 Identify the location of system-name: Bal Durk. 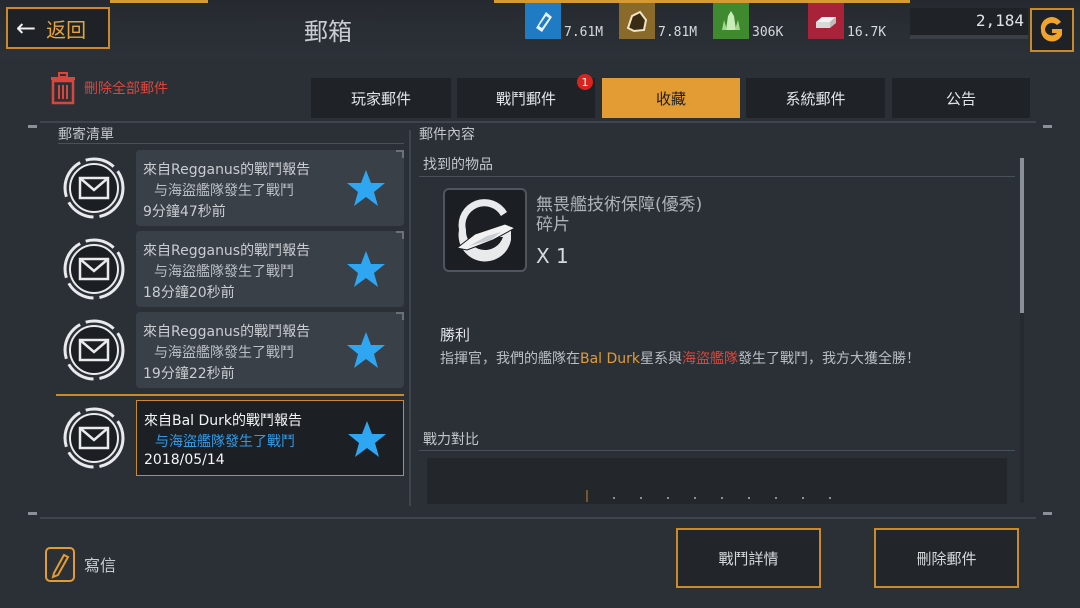
(610, 359).